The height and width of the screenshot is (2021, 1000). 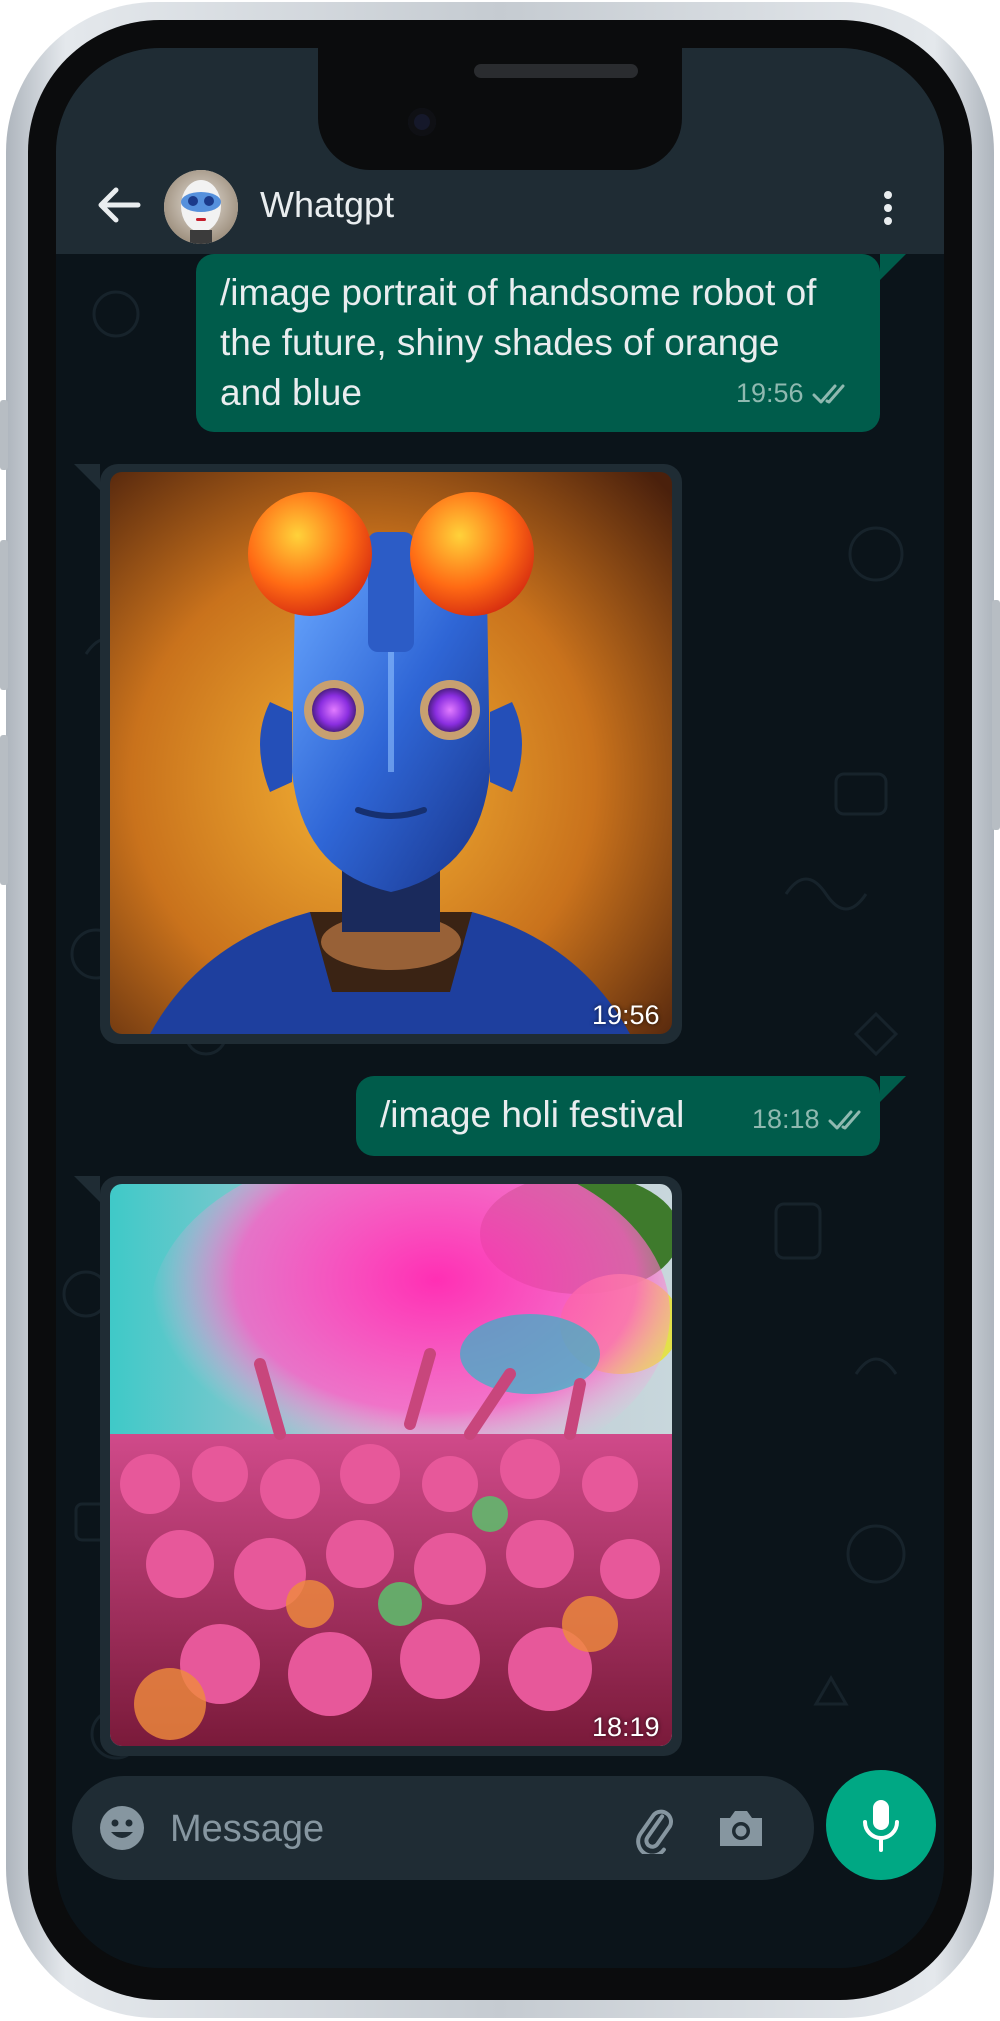 I want to click on message-meta: 18:18, so click(x=810, y=1119).